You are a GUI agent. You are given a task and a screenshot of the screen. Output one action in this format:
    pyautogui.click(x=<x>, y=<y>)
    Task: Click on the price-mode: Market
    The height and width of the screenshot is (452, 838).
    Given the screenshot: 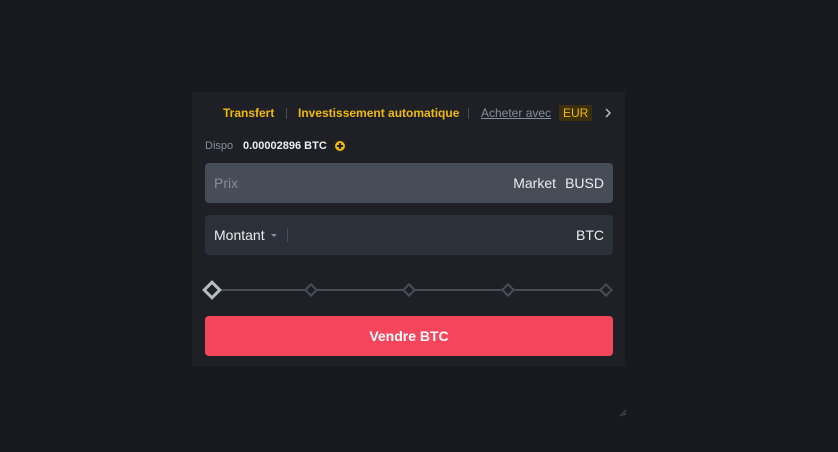 What is the action you would take?
    pyautogui.click(x=534, y=183)
    